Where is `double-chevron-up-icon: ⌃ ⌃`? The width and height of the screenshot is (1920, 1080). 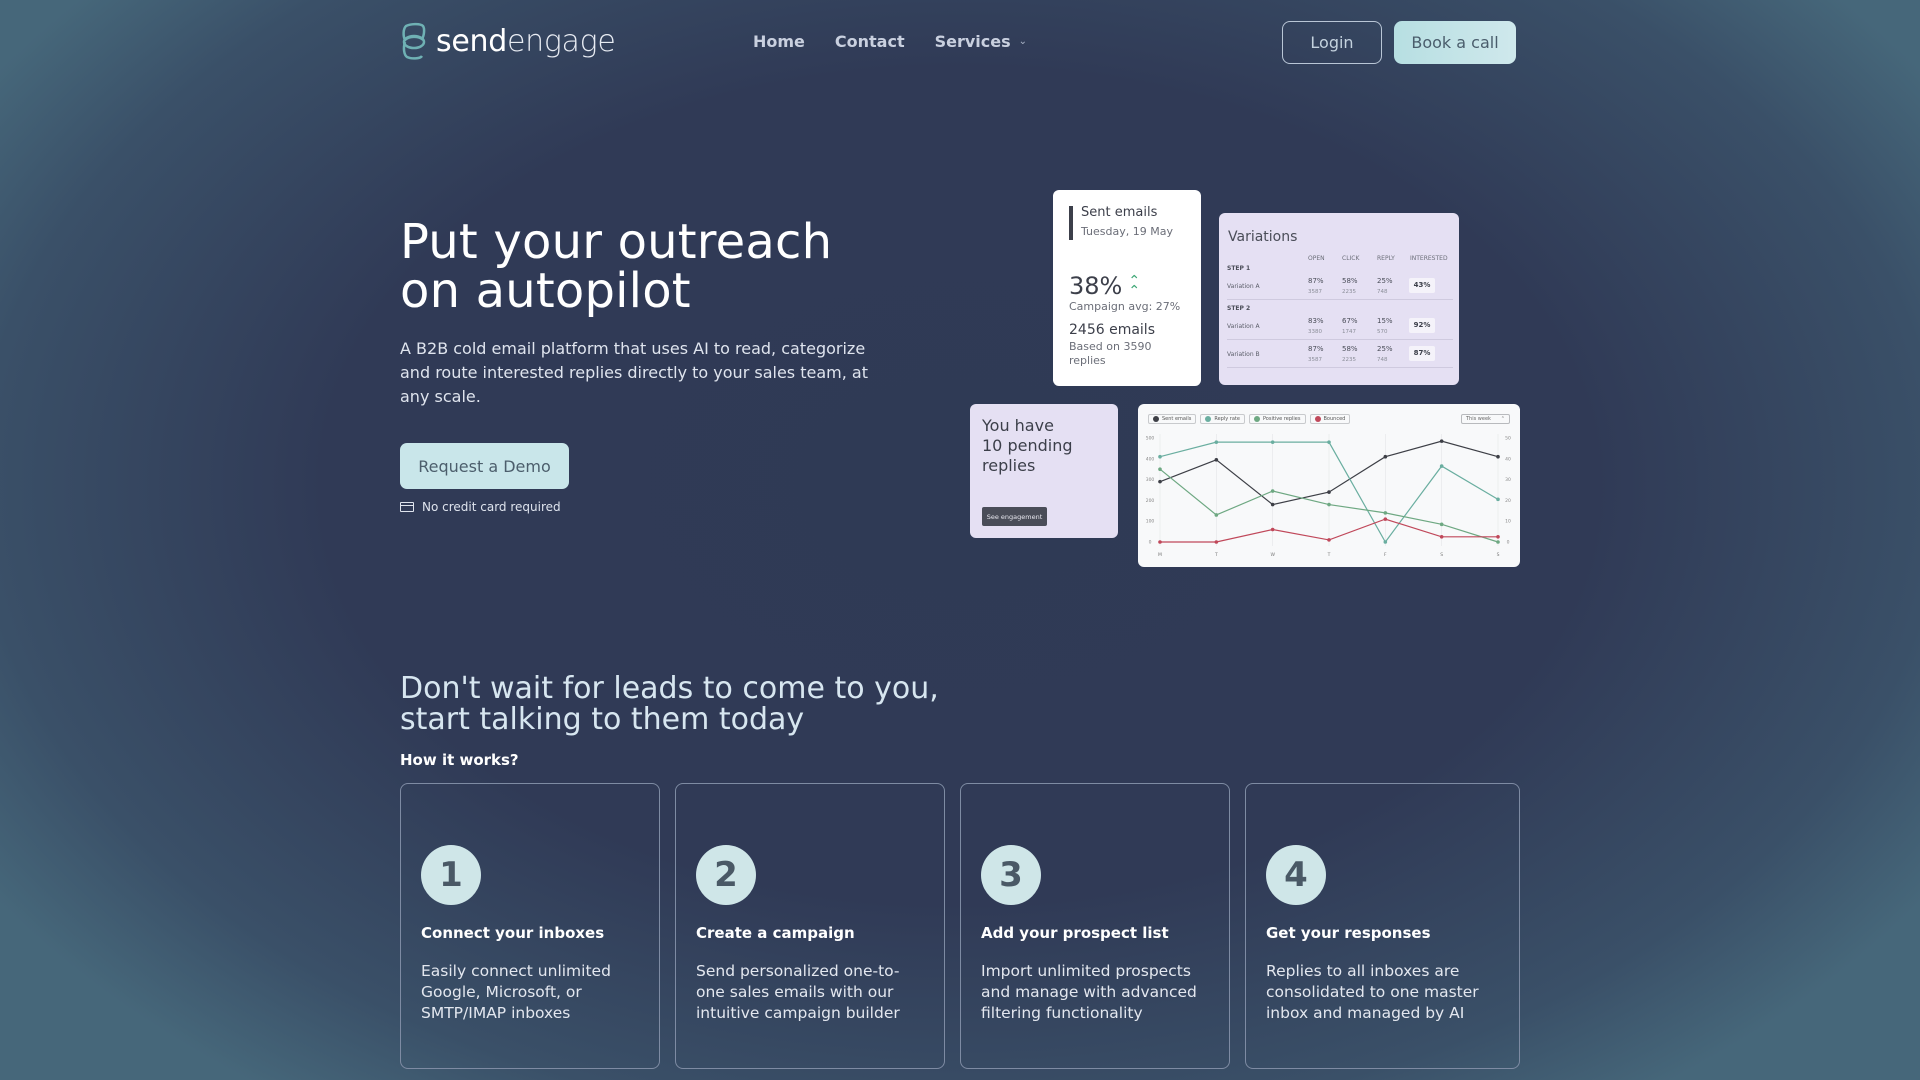
double-chevron-up-icon: ⌃ ⌃ is located at coordinates (1134, 286).